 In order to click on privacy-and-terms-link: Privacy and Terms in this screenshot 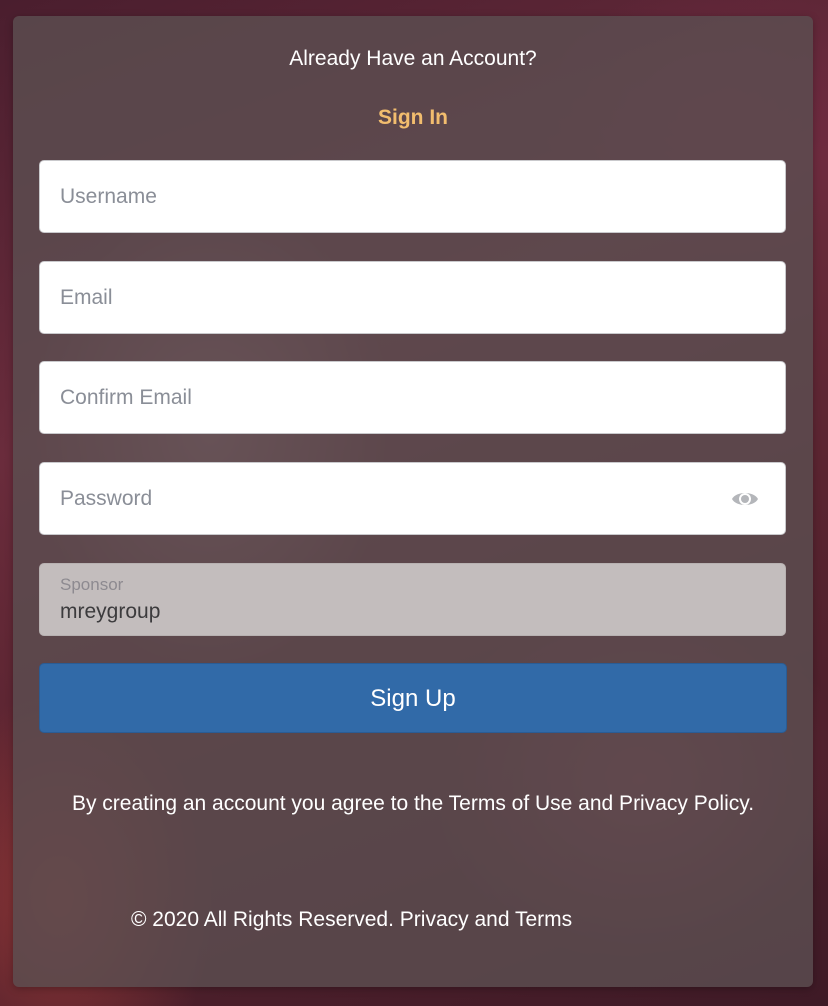, I will do `click(486, 919)`.